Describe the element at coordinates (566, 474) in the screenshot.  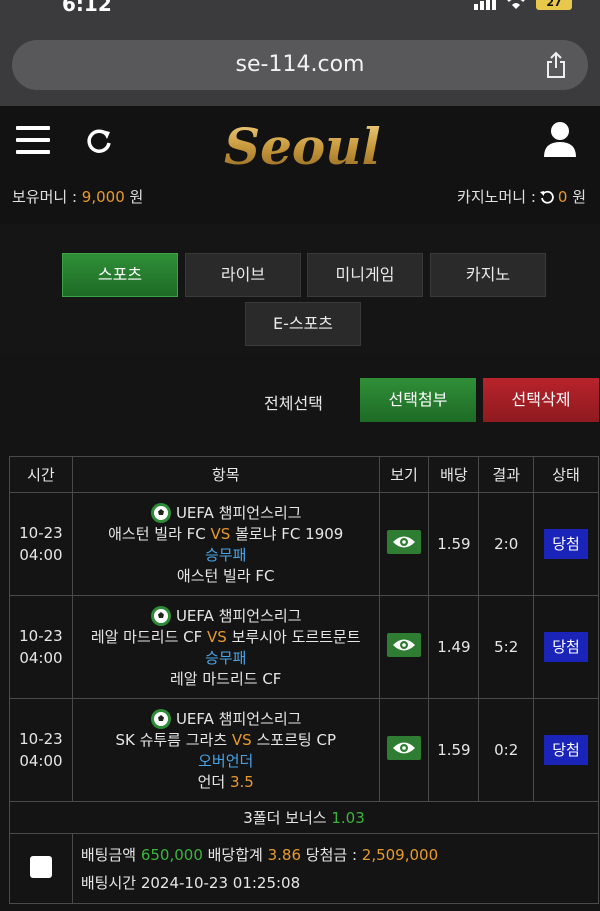
I see `col-header-status: 상태` at that location.